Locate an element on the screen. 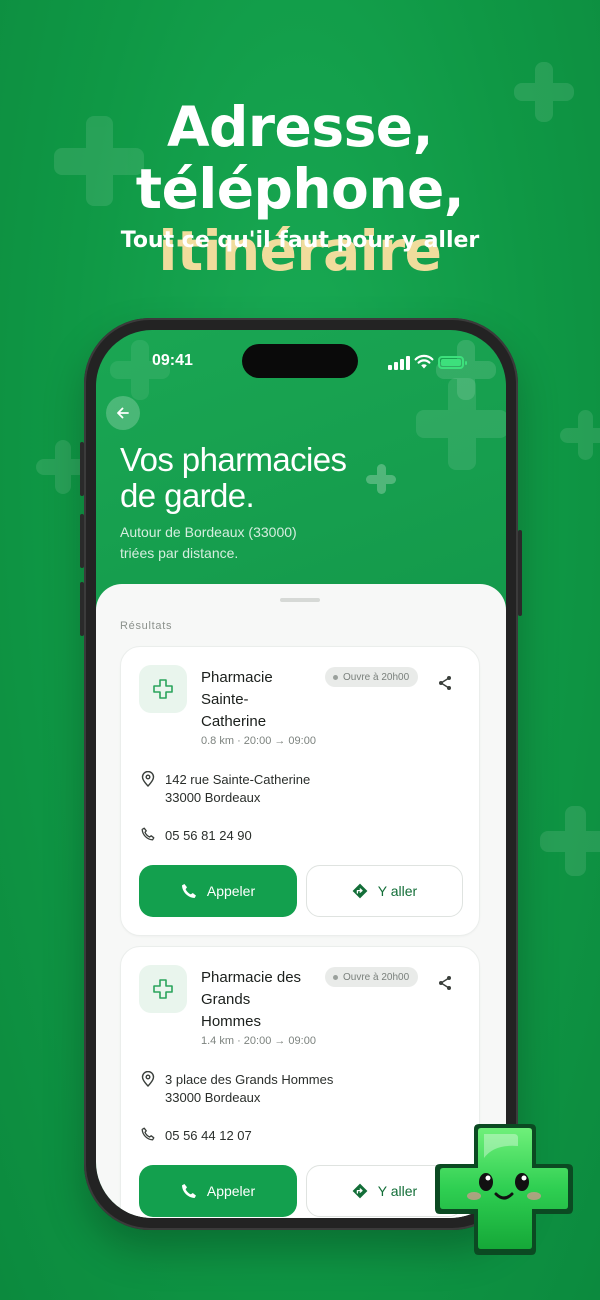 Image resolution: width=600 pixels, height=1300 pixels. results-label: Résultats is located at coordinates (146, 626).